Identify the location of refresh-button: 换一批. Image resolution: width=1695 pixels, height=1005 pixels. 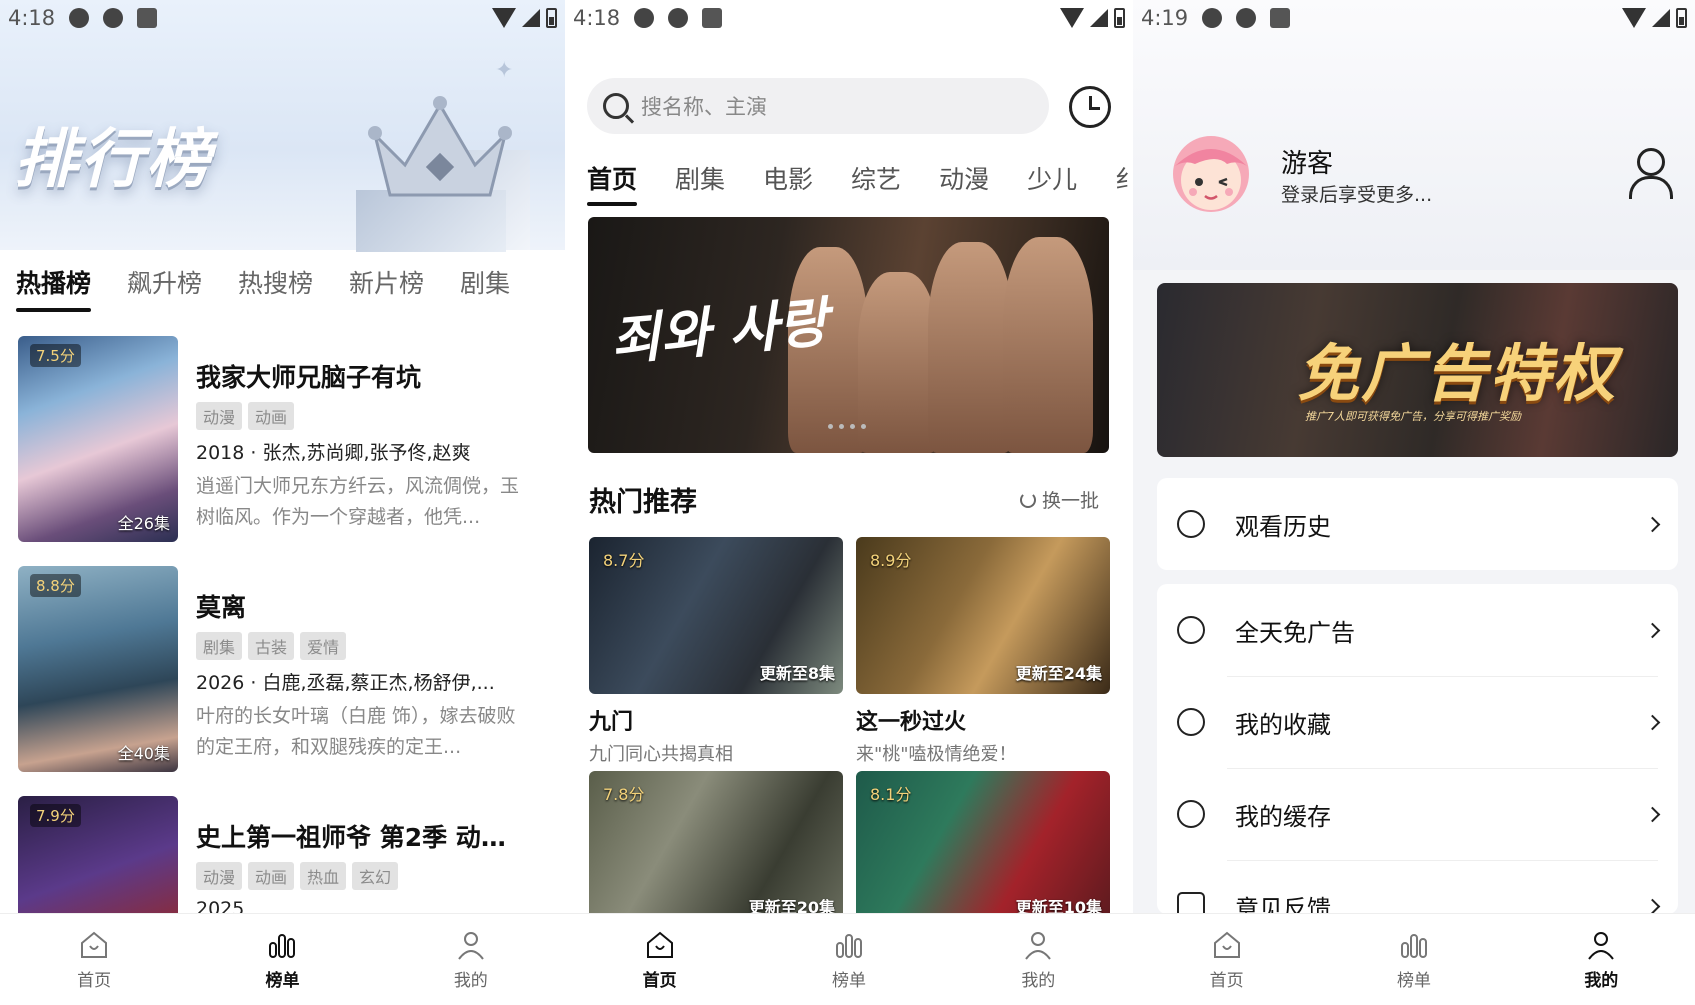
(1059, 499).